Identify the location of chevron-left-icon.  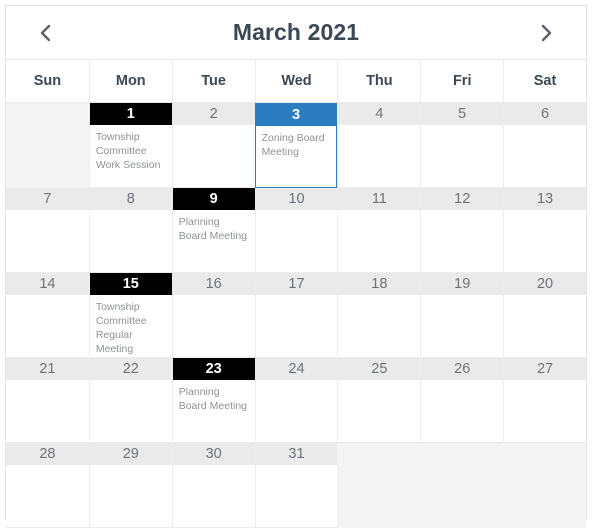
(46, 33).